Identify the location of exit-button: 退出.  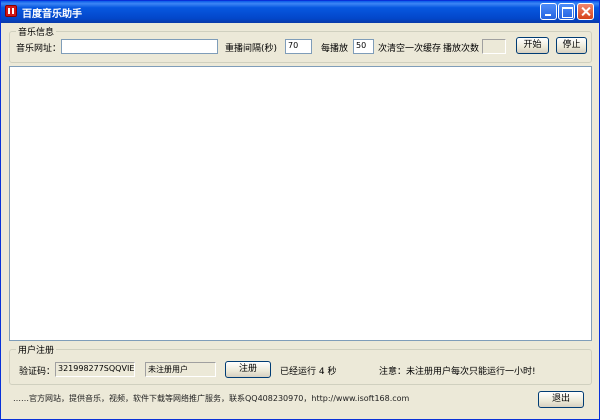
(561, 399).